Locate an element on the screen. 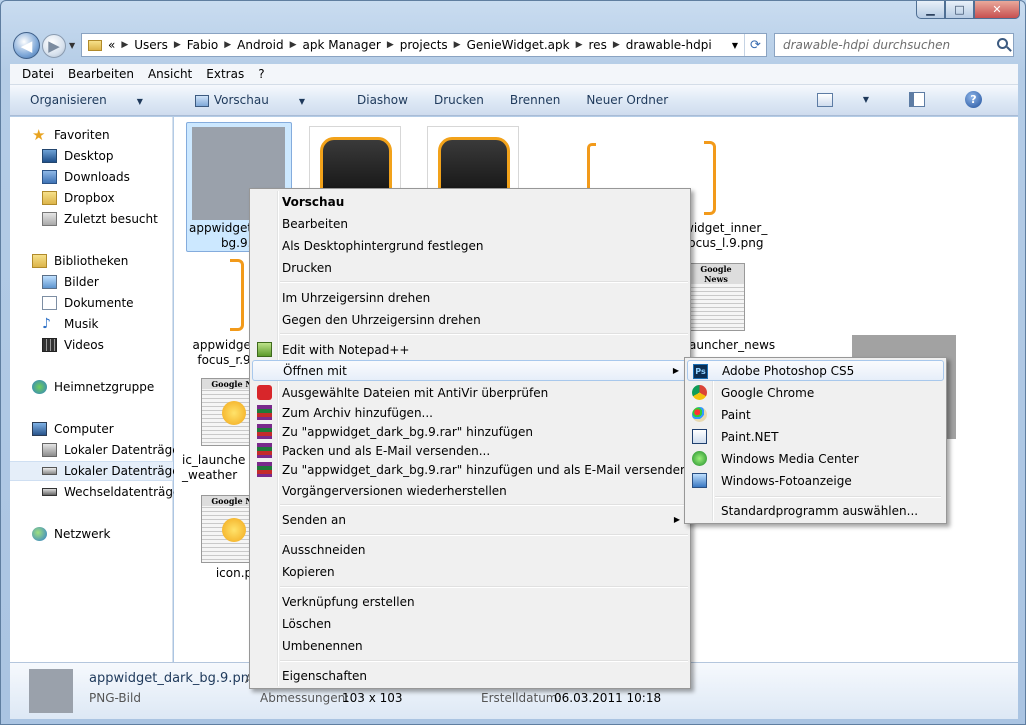  minimize-button: ▁ is located at coordinates (930, 10).